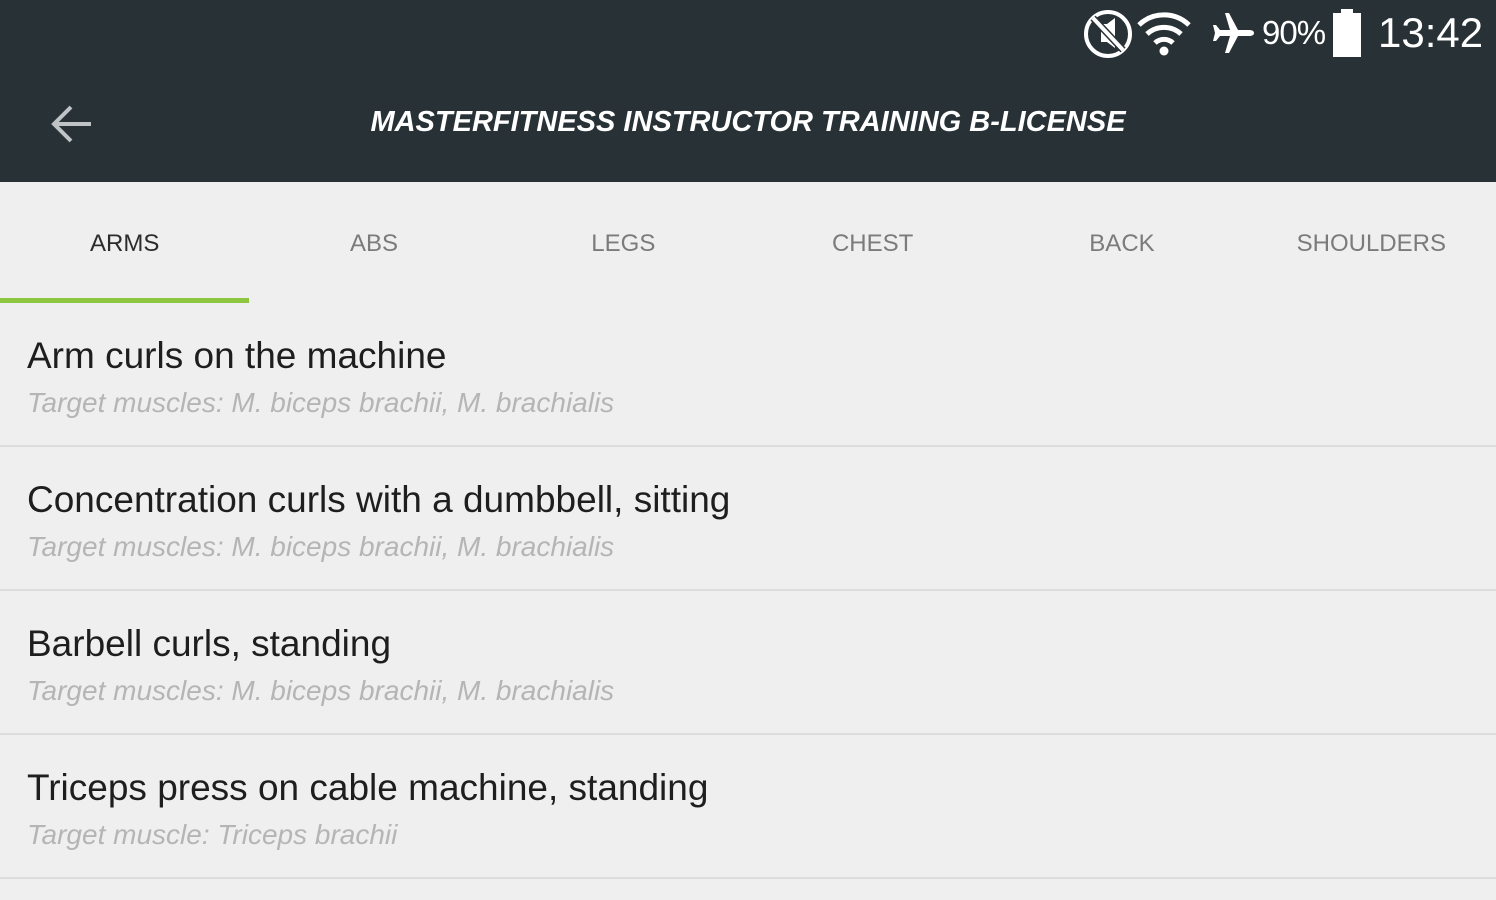 Image resolution: width=1496 pixels, height=900 pixels. Describe the element at coordinates (209, 643) in the screenshot. I see `exercise-title: Barbell curls, standing` at that location.